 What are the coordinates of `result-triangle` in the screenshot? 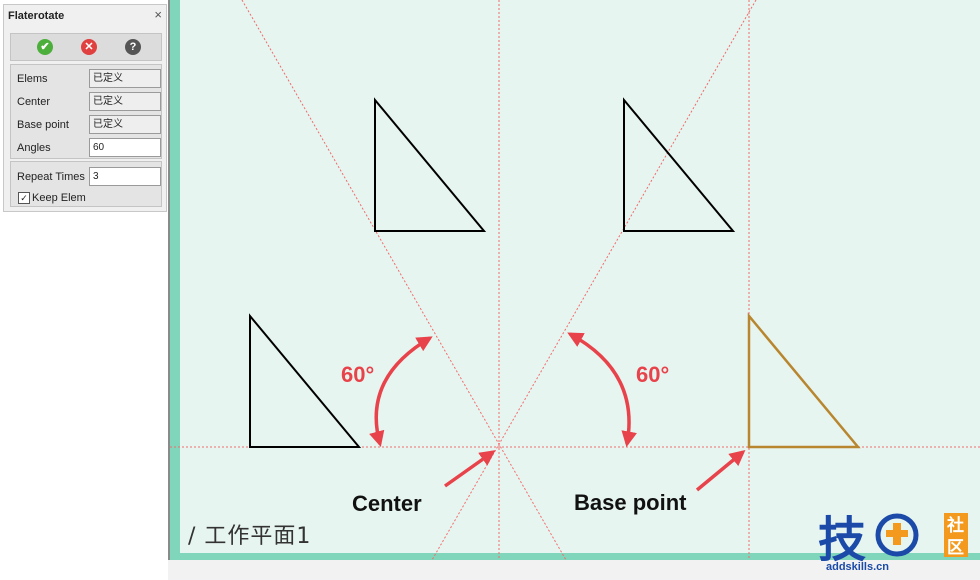 It's located at (804, 380).